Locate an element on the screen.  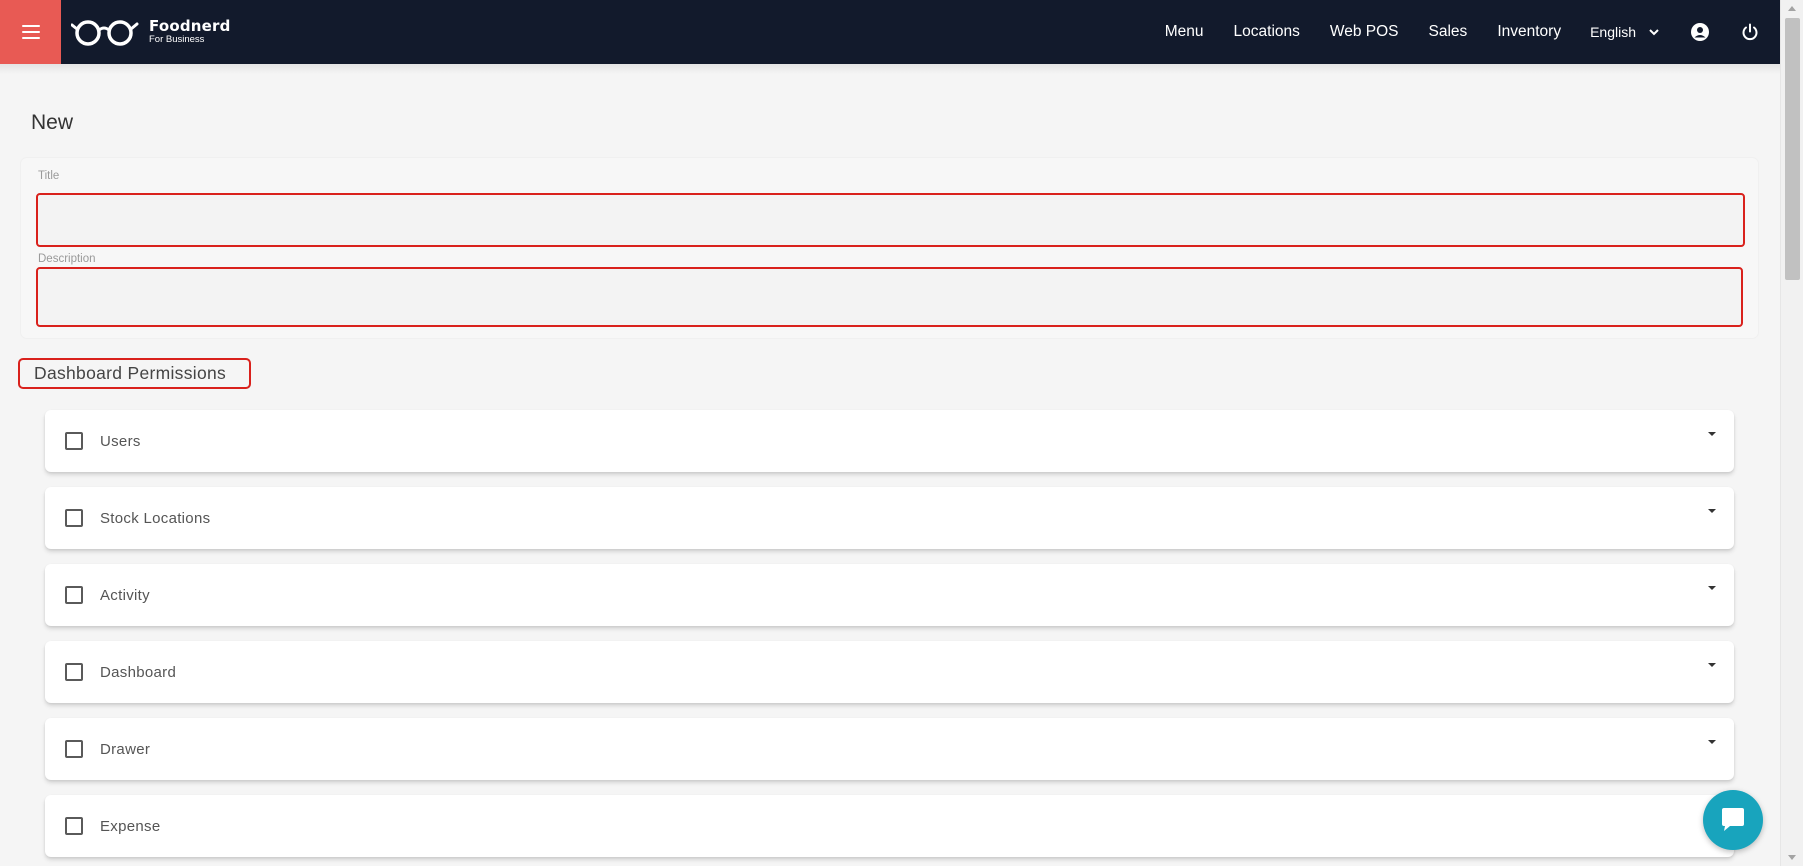
vertical-scrollbar is located at coordinates (1791, 433).